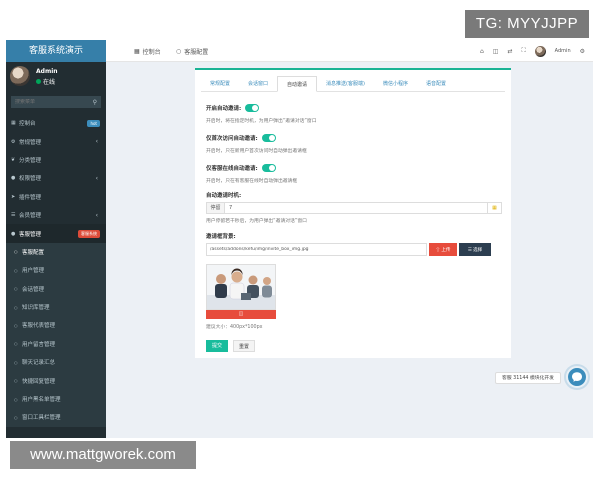  What do you see at coordinates (256, 221) in the screenshot?
I see `field-help: 用户停留若干秒后，为用户弹出“邀请对话”窗口` at bounding box center [256, 221].